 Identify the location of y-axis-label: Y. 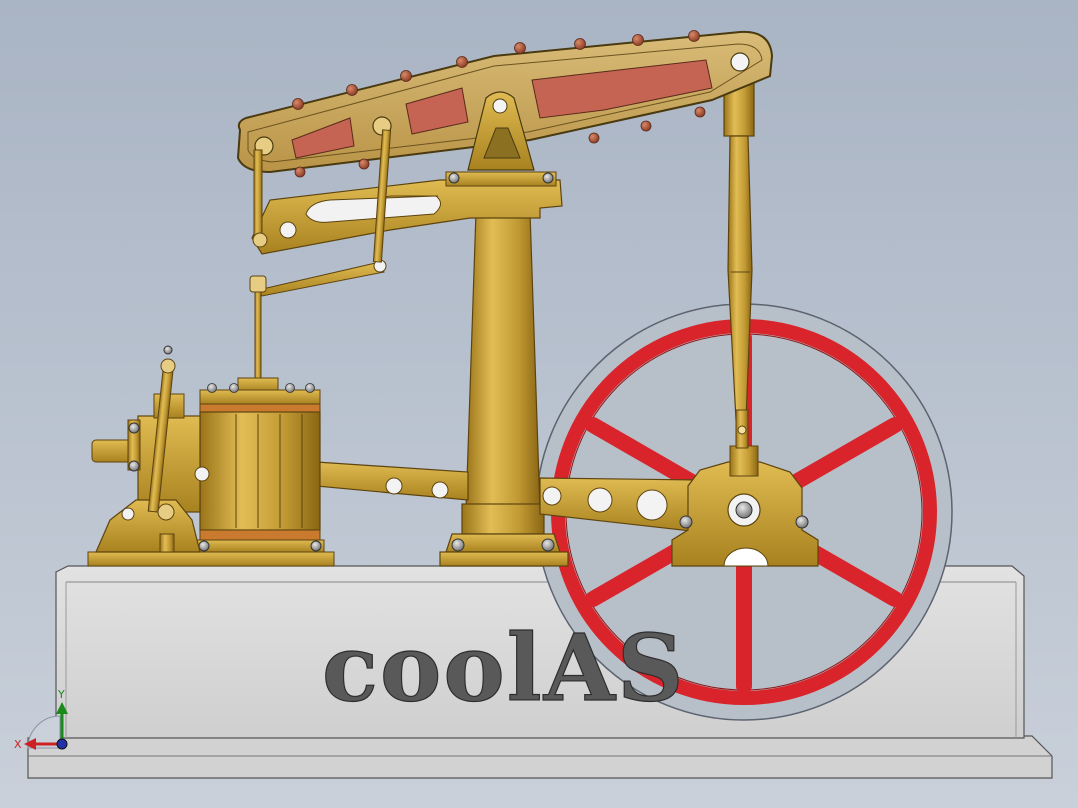
(61, 694).